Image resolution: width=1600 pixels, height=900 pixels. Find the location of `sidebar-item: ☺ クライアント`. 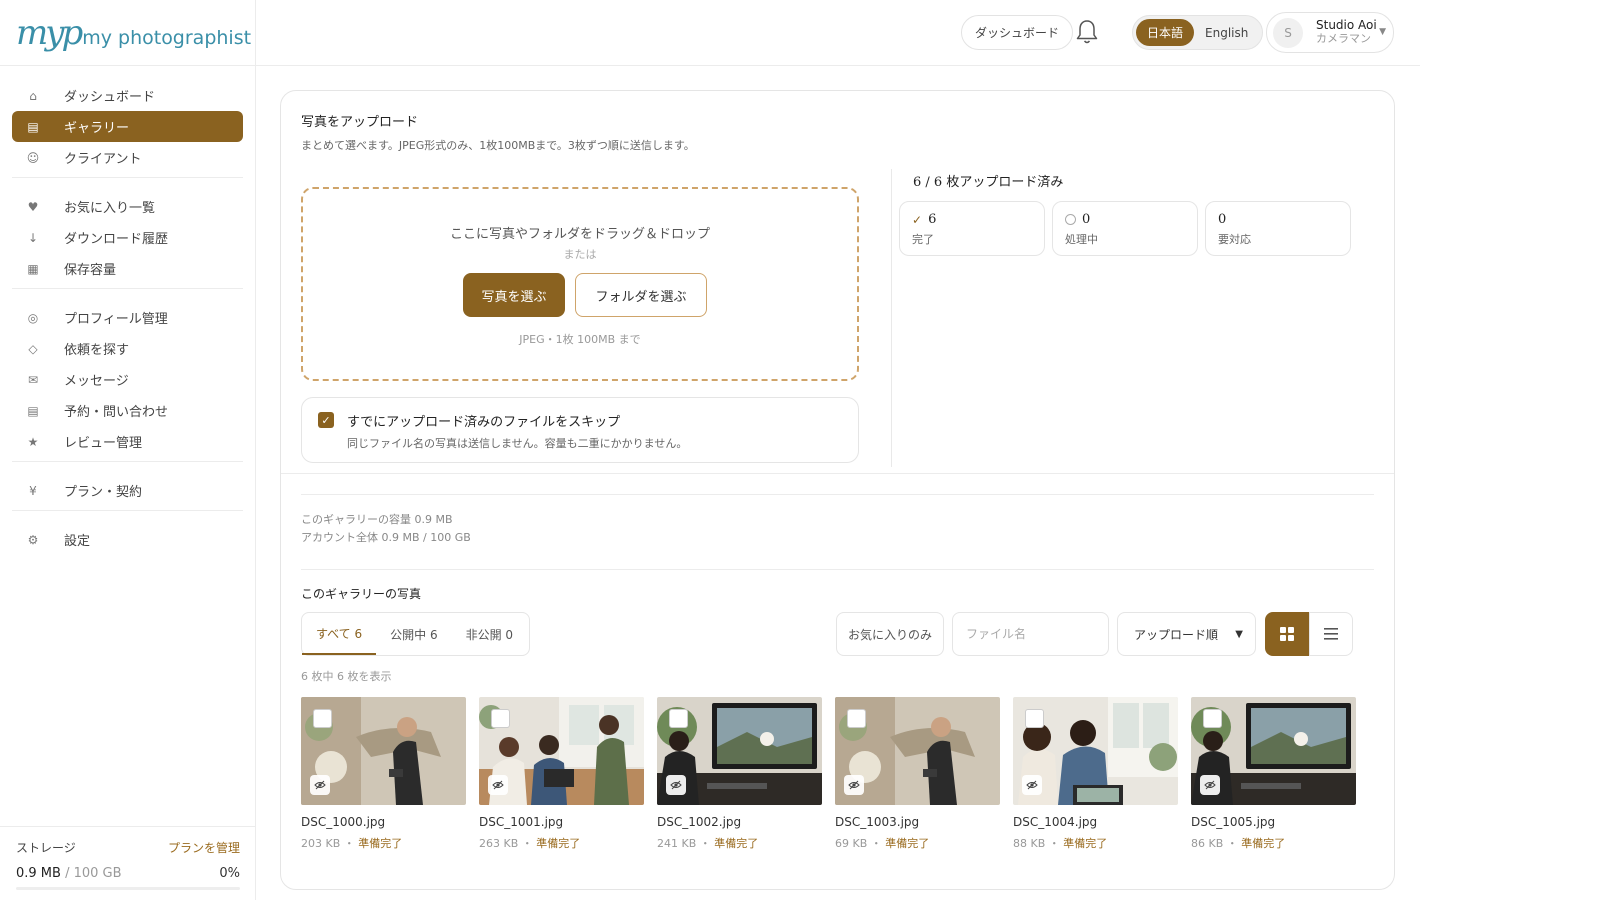

sidebar-item: ☺ クライアント is located at coordinates (127, 157).